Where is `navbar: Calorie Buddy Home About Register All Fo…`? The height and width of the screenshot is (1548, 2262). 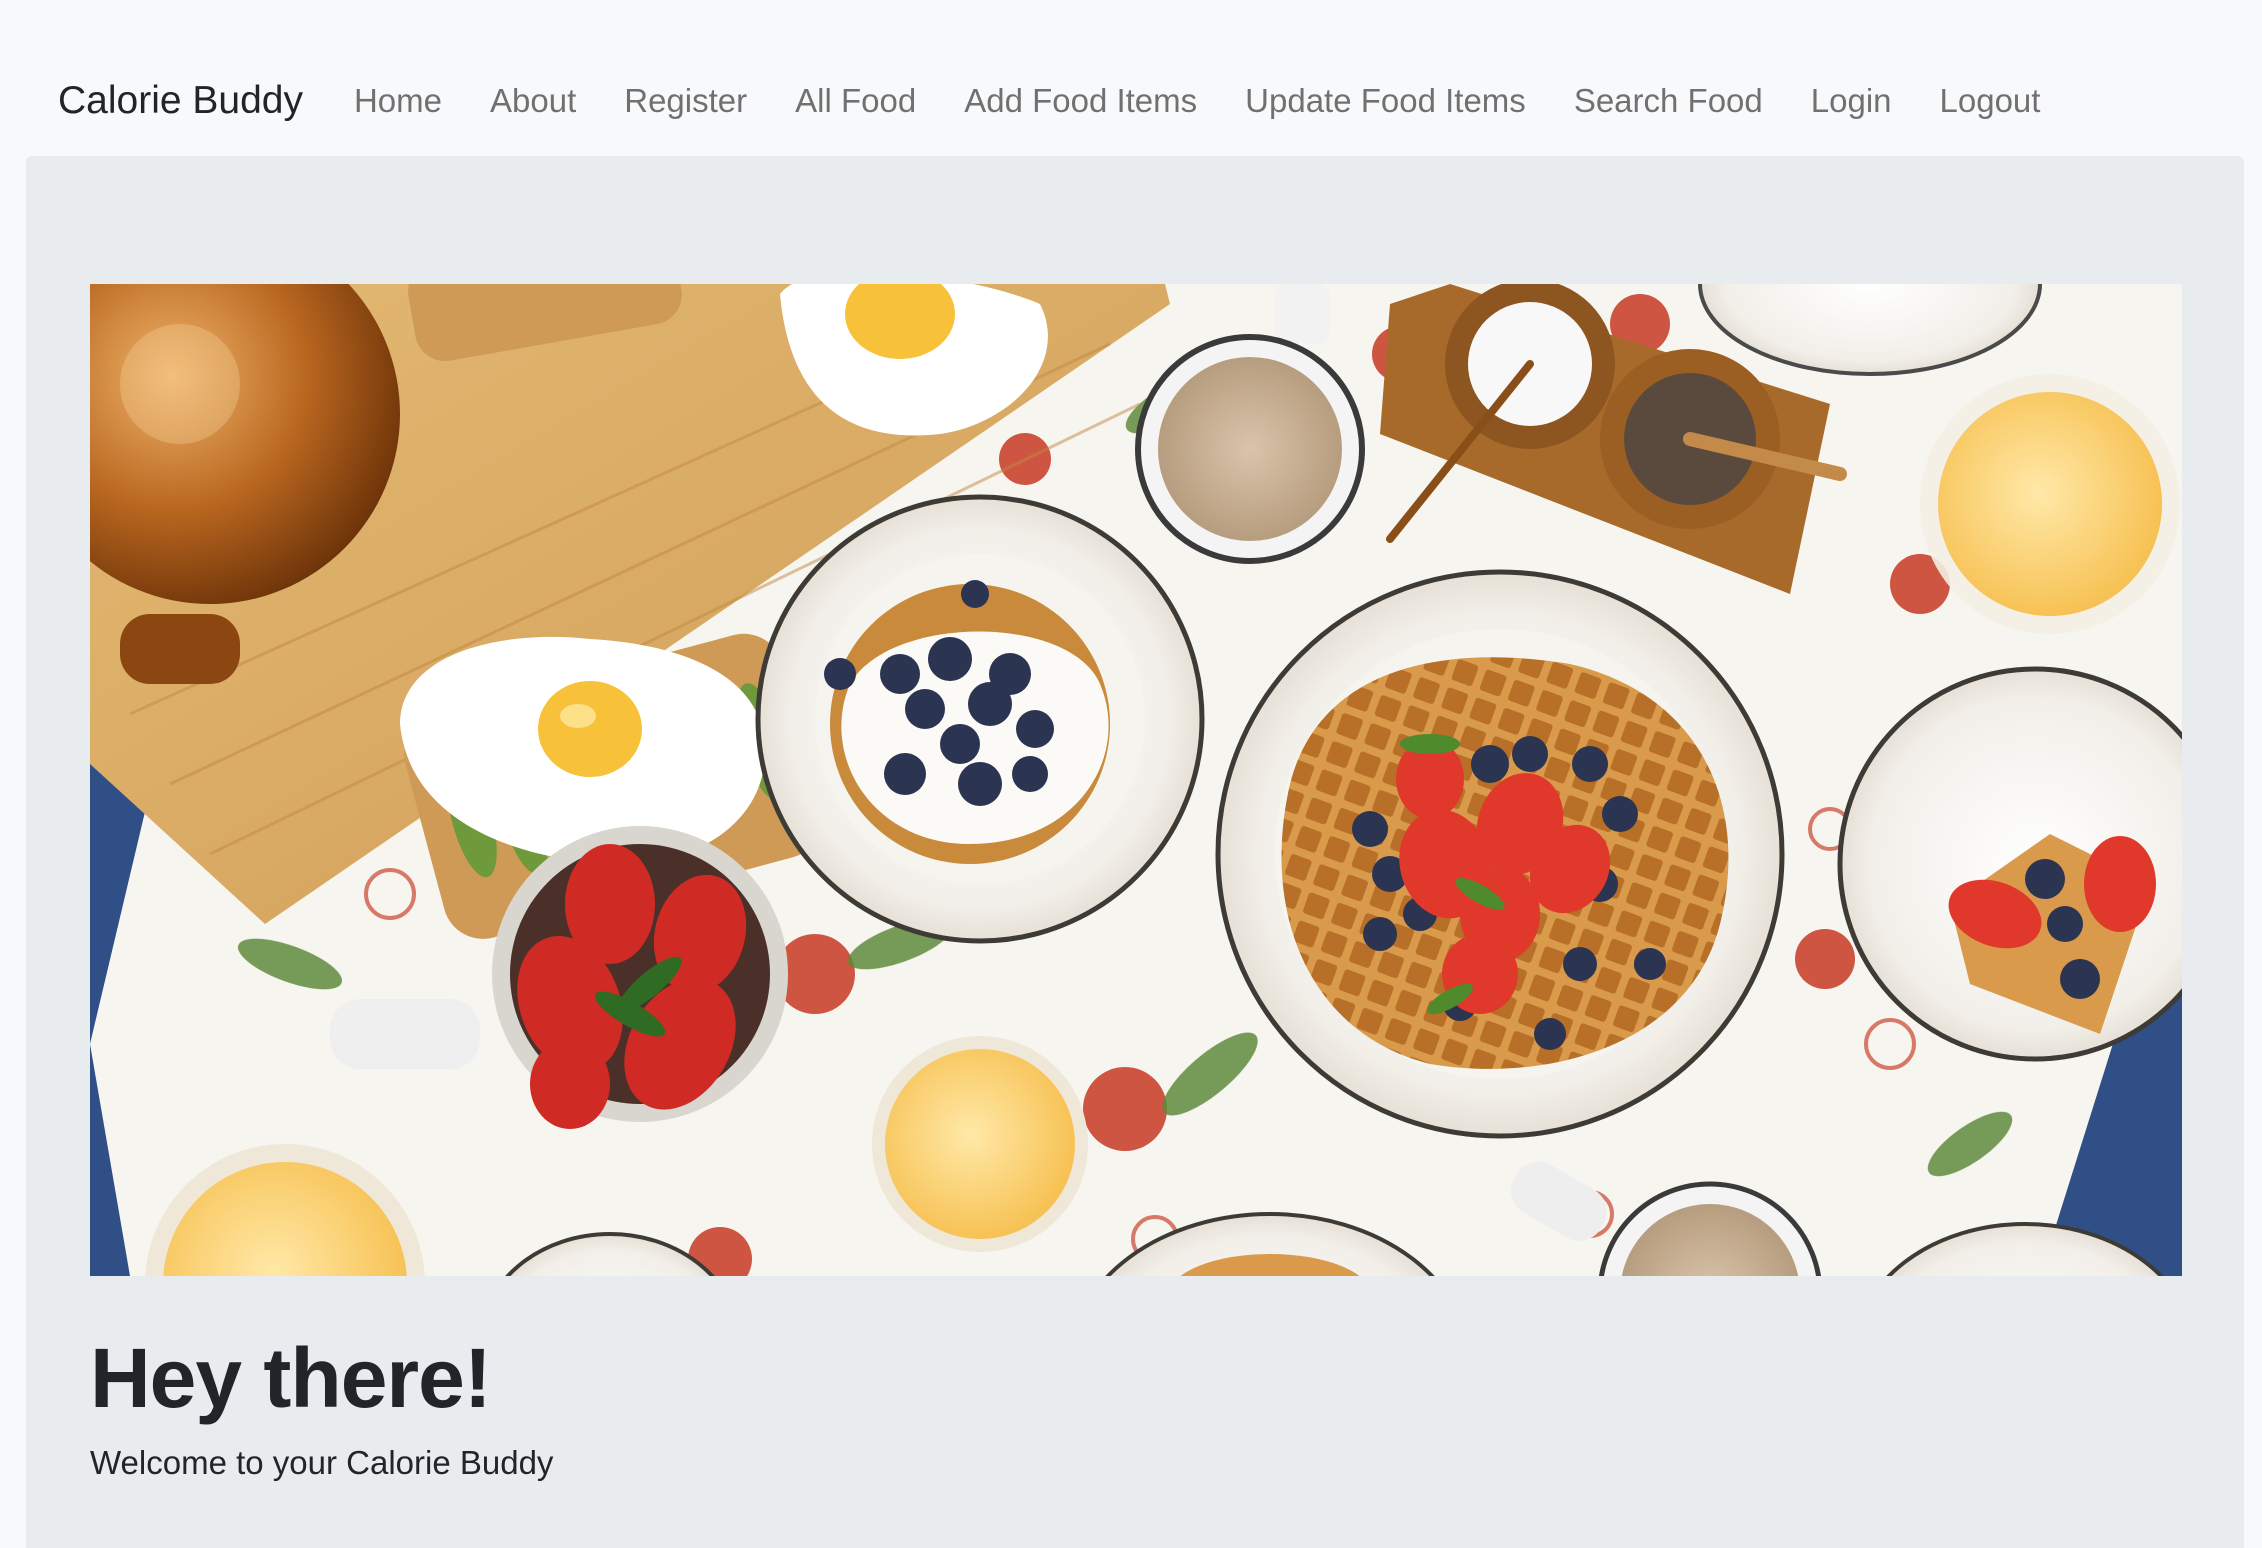
navbar: Calorie Buddy Home About Register All Fo… is located at coordinates (1135, 101).